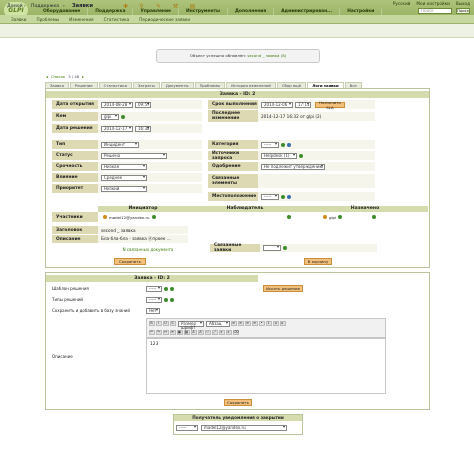  Describe the element at coordinates (283, 144) in the screenshot. I see `add-category-icon` at that location.